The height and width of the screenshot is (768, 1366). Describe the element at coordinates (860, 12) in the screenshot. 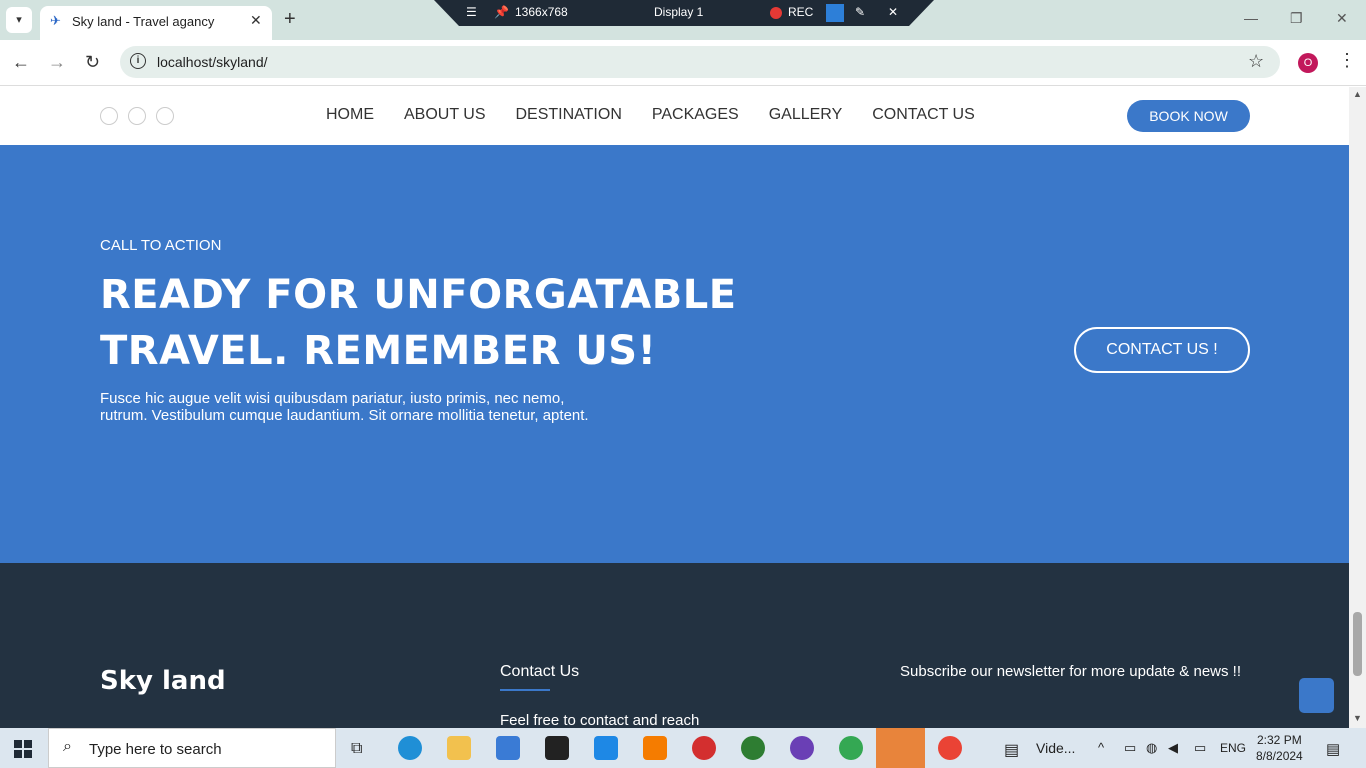

I see `pen-icon: ✎` at that location.